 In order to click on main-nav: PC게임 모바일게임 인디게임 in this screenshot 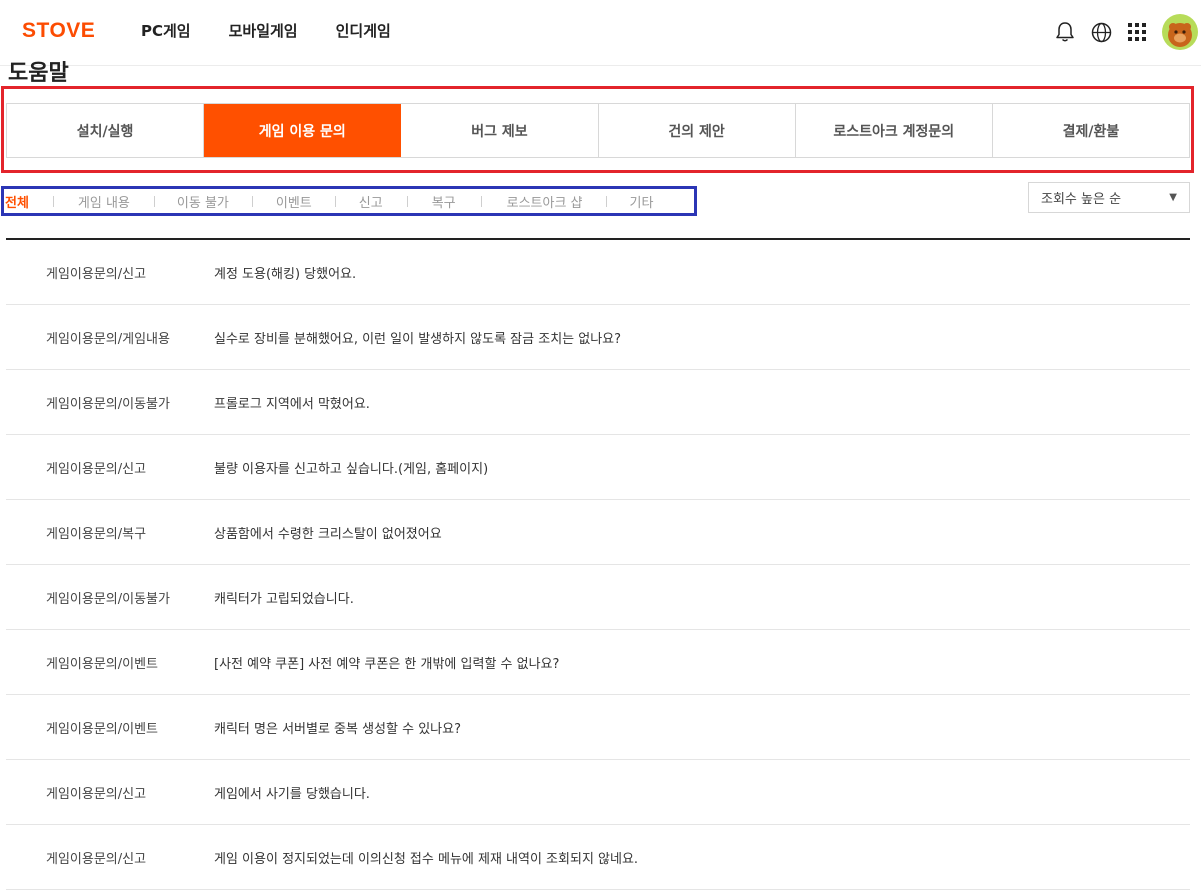, I will do `click(266, 30)`.